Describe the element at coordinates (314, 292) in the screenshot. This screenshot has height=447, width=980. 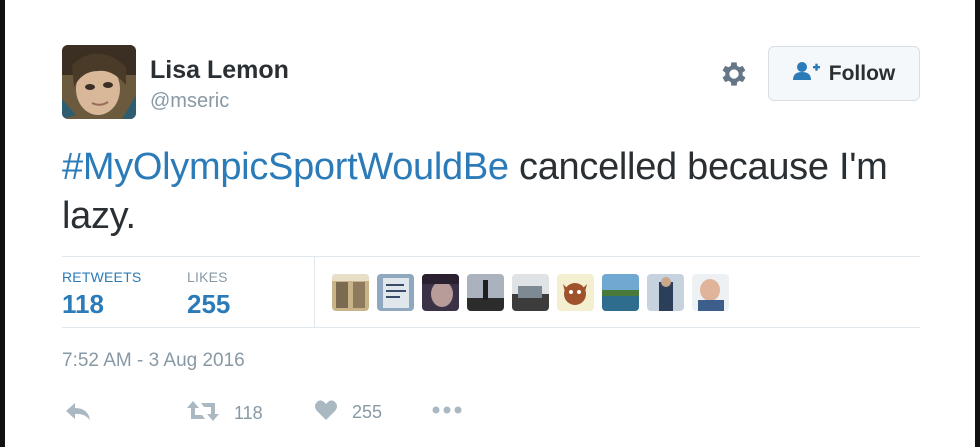
I see `stats-vertical-divider` at that location.